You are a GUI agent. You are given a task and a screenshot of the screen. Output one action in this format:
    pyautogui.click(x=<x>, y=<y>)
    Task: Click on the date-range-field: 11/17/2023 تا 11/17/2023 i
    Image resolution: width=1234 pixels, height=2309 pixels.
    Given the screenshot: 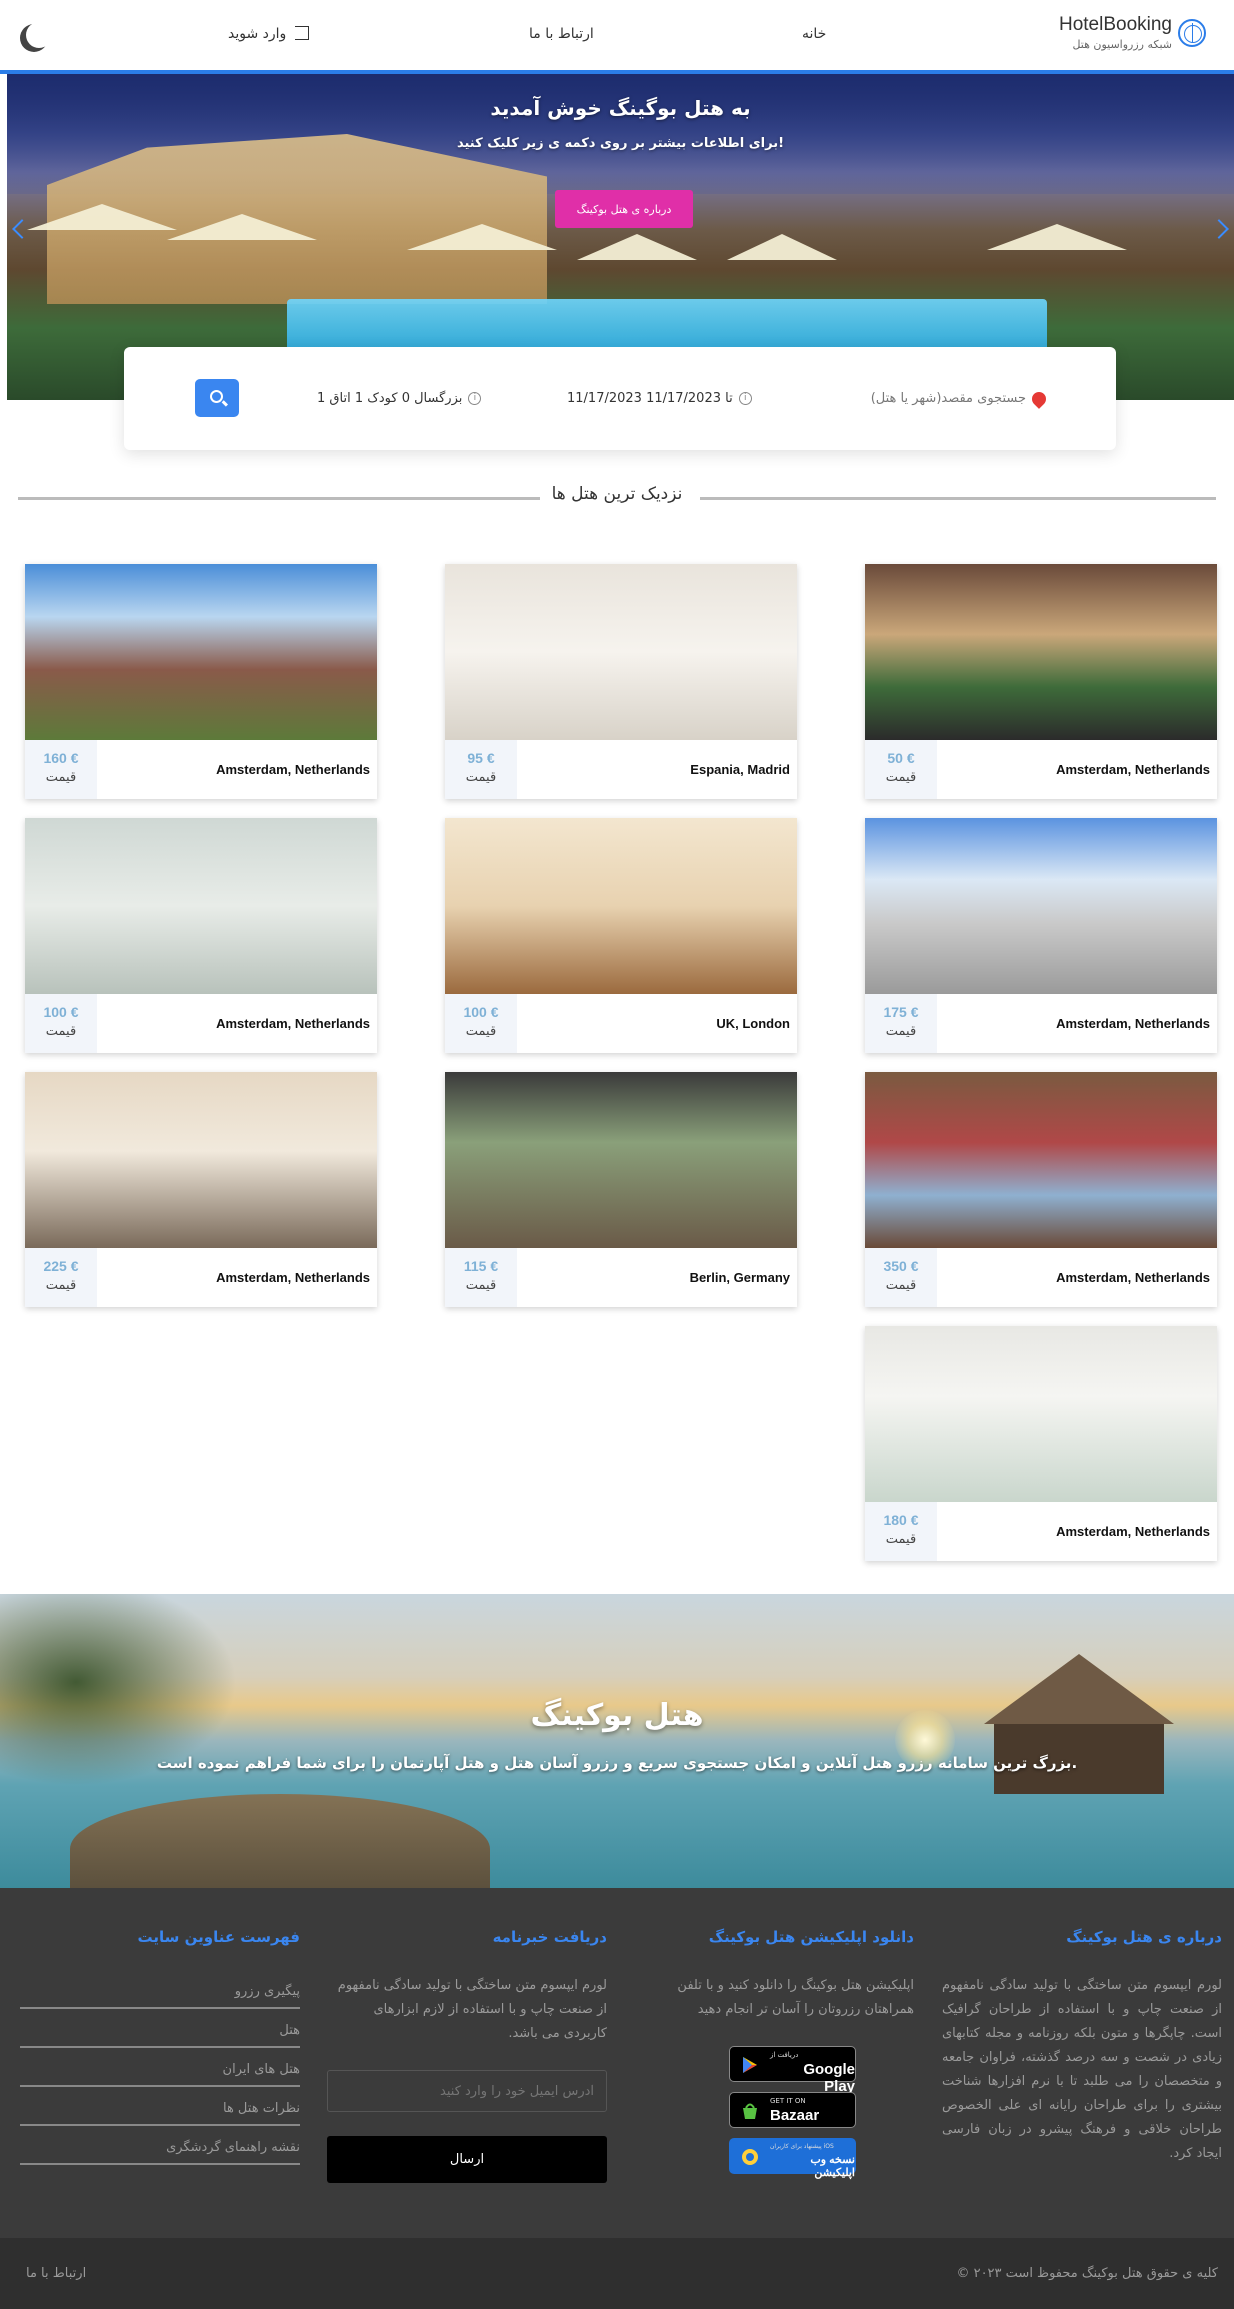 What is the action you would take?
    pyautogui.click(x=659, y=398)
    